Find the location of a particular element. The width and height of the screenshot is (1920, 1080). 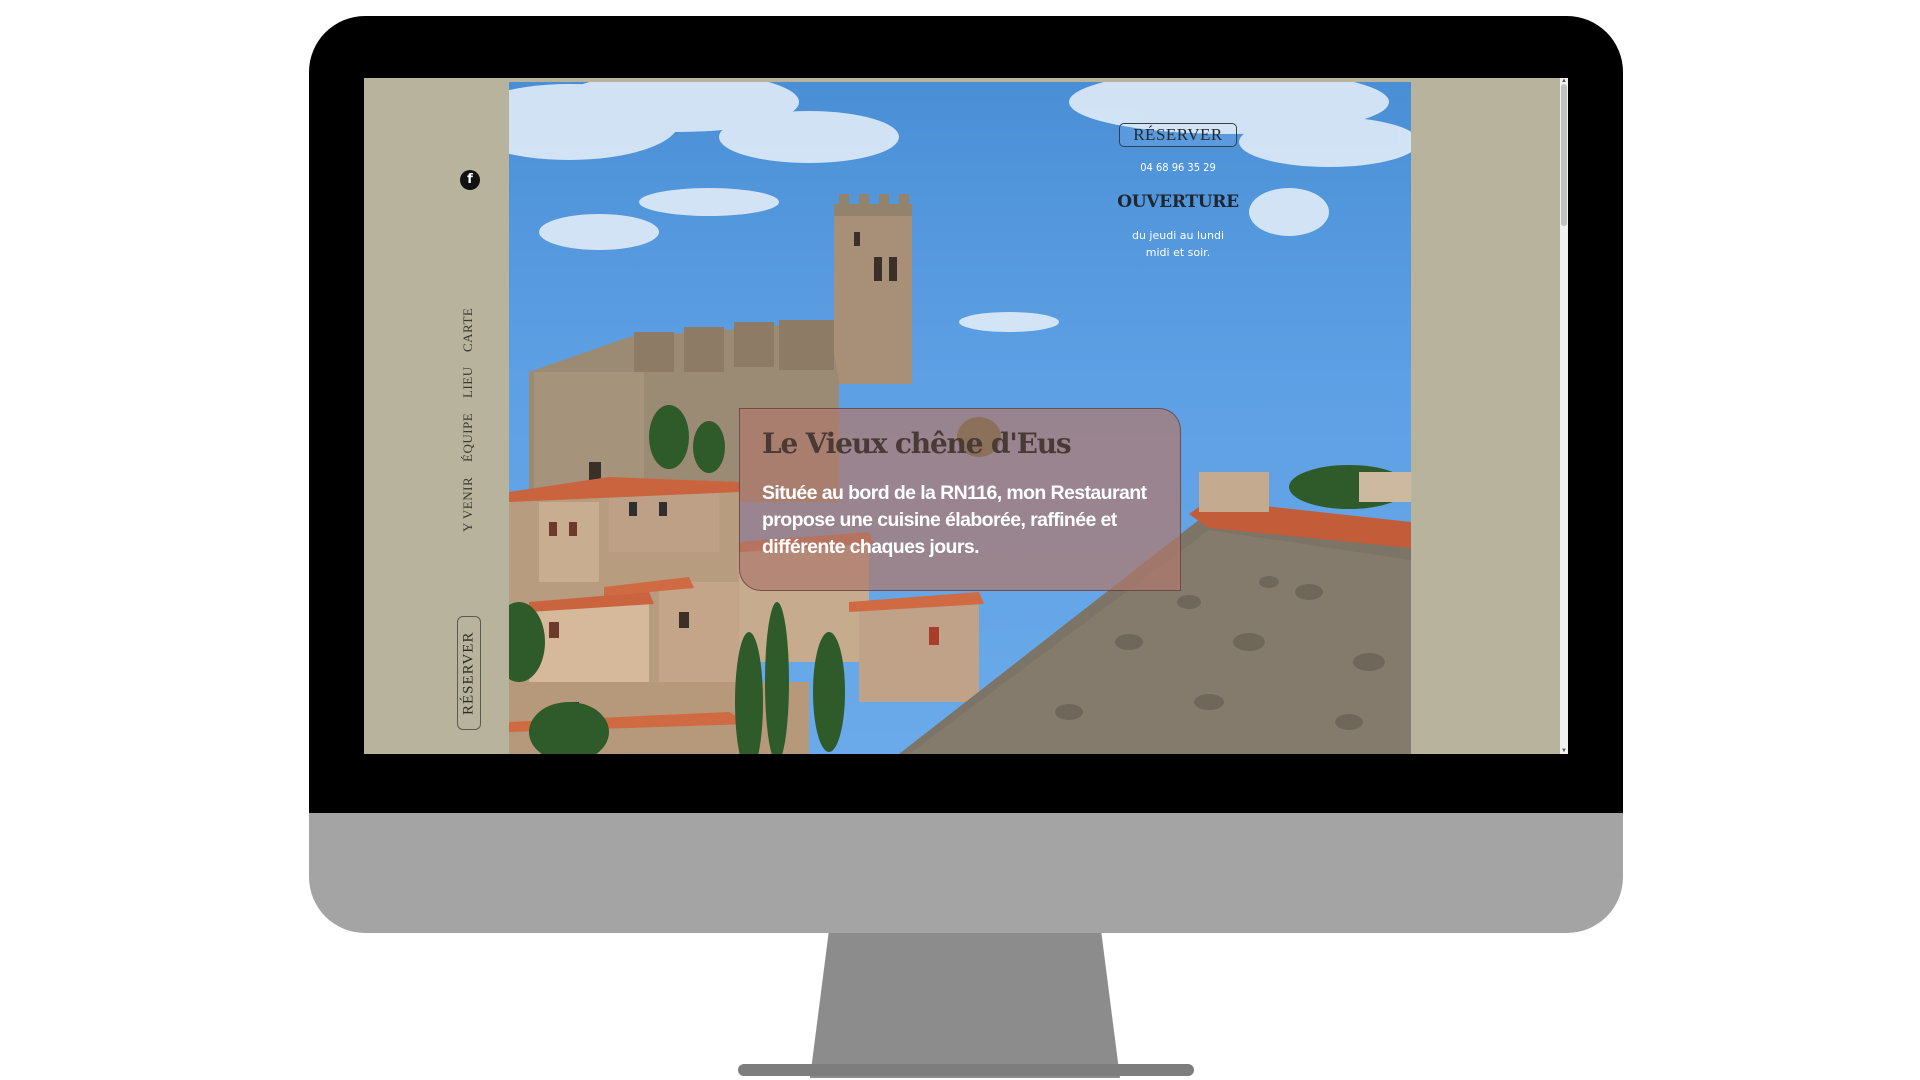

facebook-icon: f is located at coordinates (470, 180).